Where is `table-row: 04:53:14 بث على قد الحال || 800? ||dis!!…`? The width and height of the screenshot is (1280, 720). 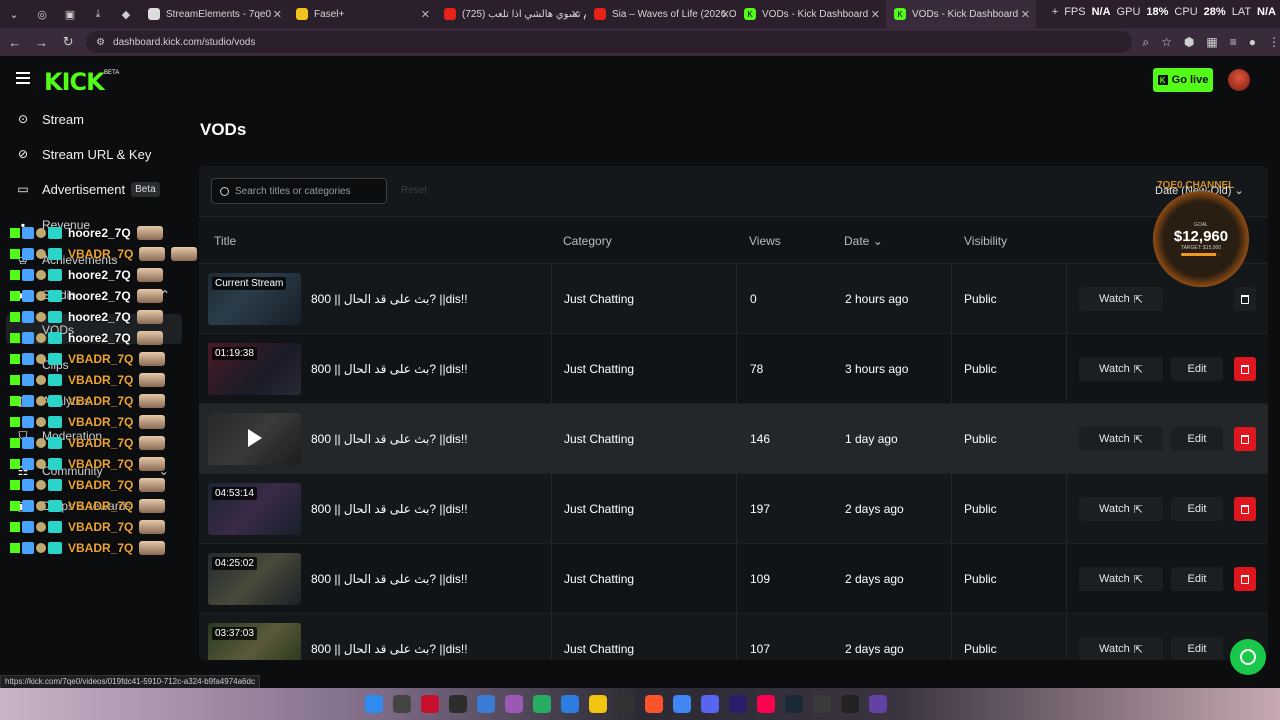 table-row: 04:53:14 بث على قد الحال || 800? ||dis!!… is located at coordinates (733, 509).